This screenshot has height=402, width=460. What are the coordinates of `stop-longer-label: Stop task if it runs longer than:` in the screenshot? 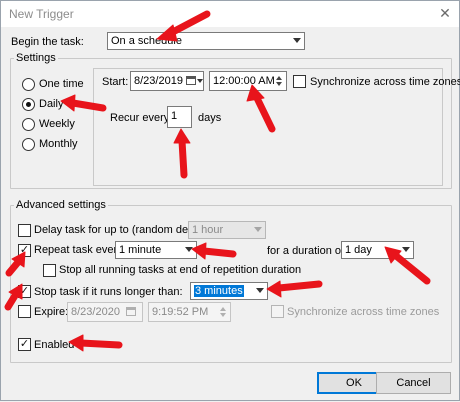 It's located at (108, 292).